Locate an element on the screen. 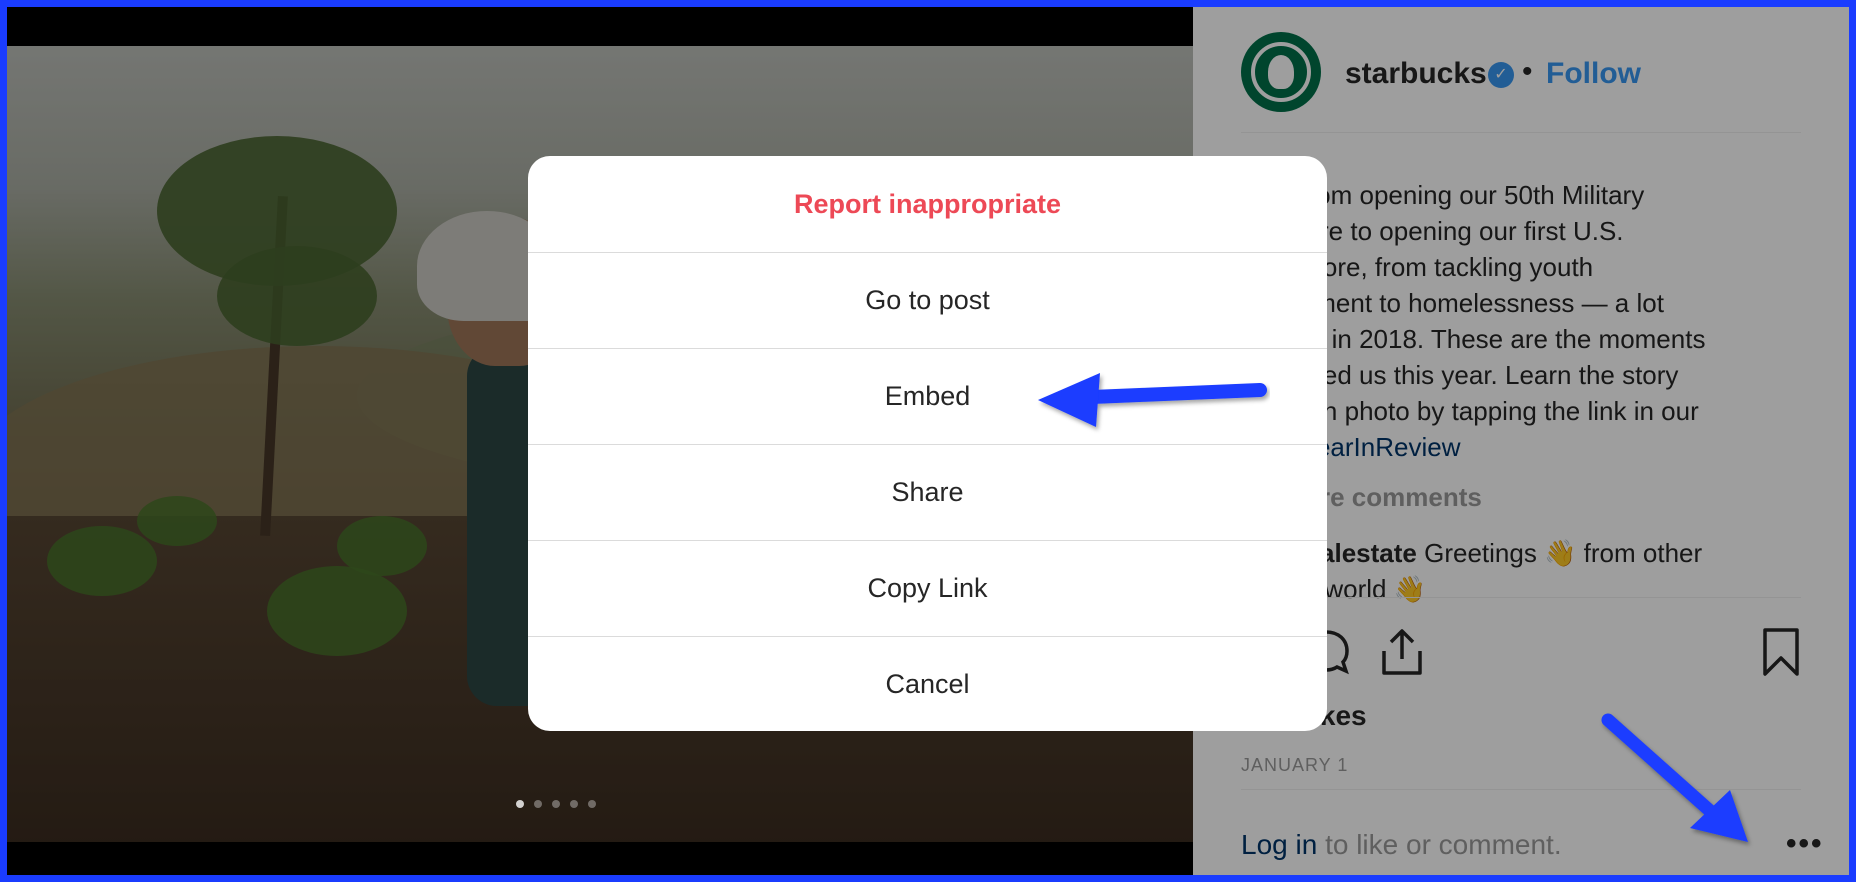 The image size is (1856, 882). go-to-post-button: Go to post is located at coordinates (927, 300).